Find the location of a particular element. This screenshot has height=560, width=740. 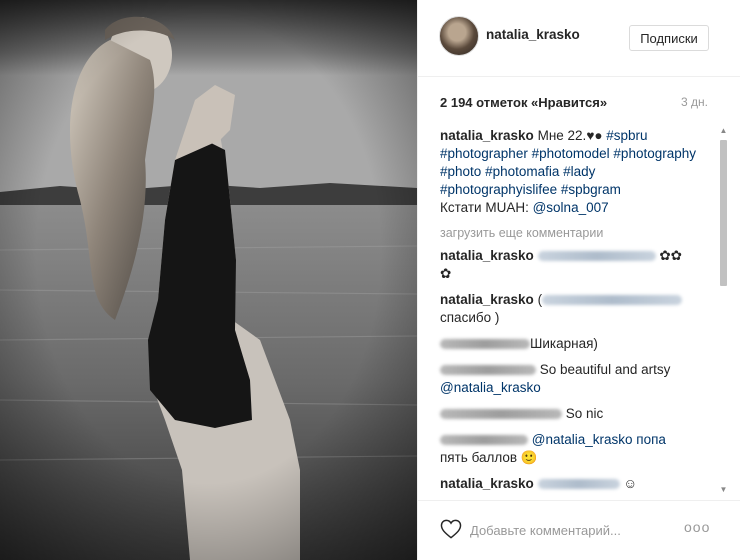

comment: natalia_krasko ( спасибо ) is located at coordinates (572, 309).